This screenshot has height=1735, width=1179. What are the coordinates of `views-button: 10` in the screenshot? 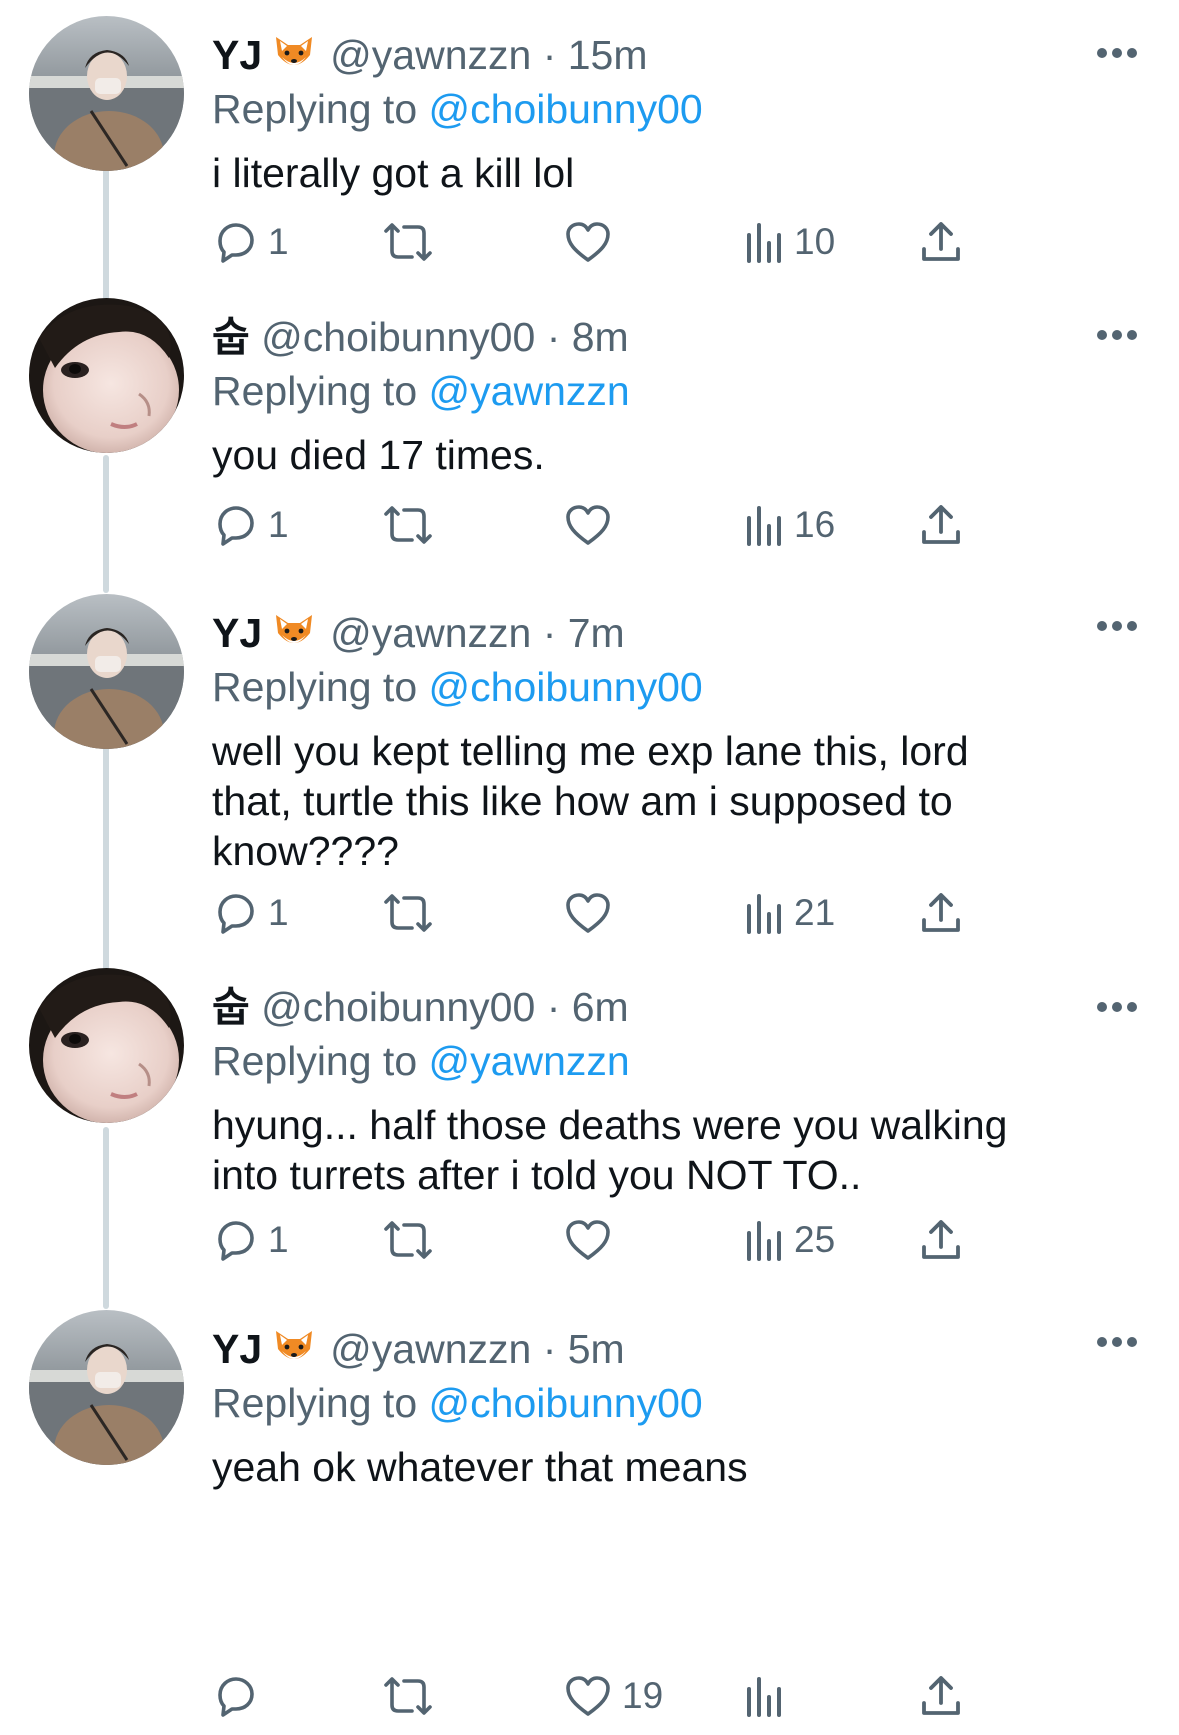 It's located at (789, 242).